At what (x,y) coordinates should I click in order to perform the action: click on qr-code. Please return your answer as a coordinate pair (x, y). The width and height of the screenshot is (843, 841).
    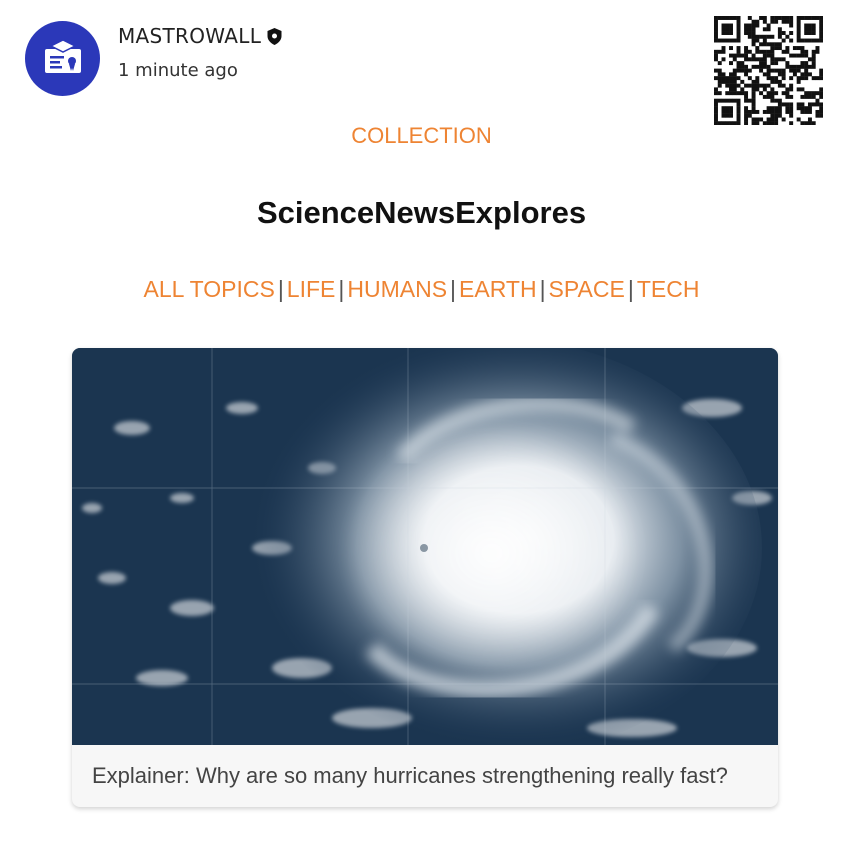
    Looking at the image, I should click on (768, 70).